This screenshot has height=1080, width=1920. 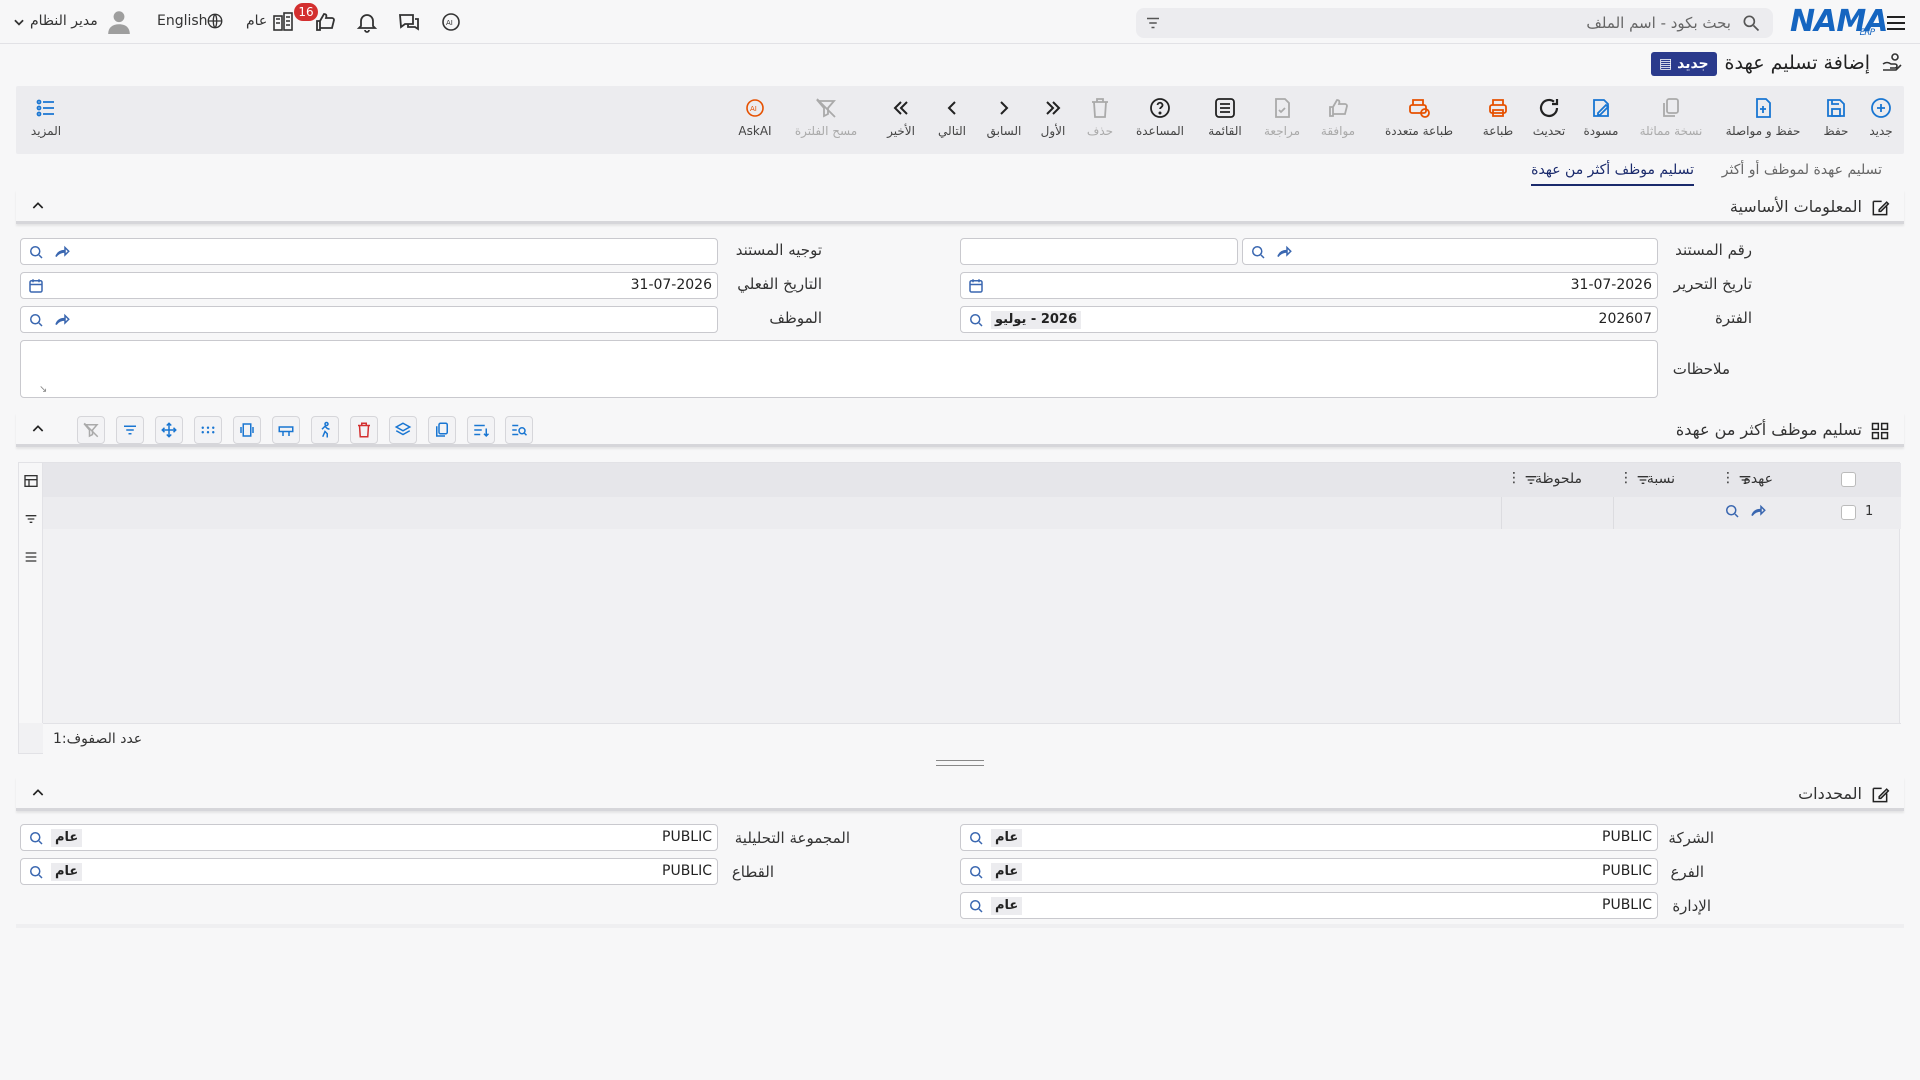 What do you see at coordinates (369, 837) in the screenshot?
I see `analytic-group-input: PUBLIC عام` at bounding box center [369, 837].